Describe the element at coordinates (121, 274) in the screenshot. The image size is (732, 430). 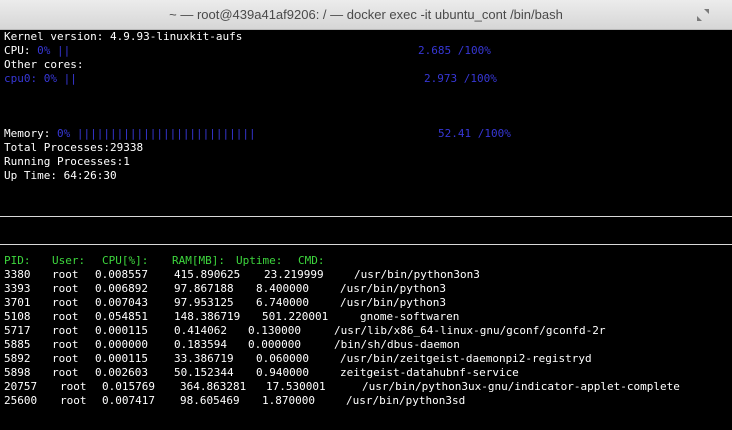
I see `row-cpu: 0.008557` at that location.